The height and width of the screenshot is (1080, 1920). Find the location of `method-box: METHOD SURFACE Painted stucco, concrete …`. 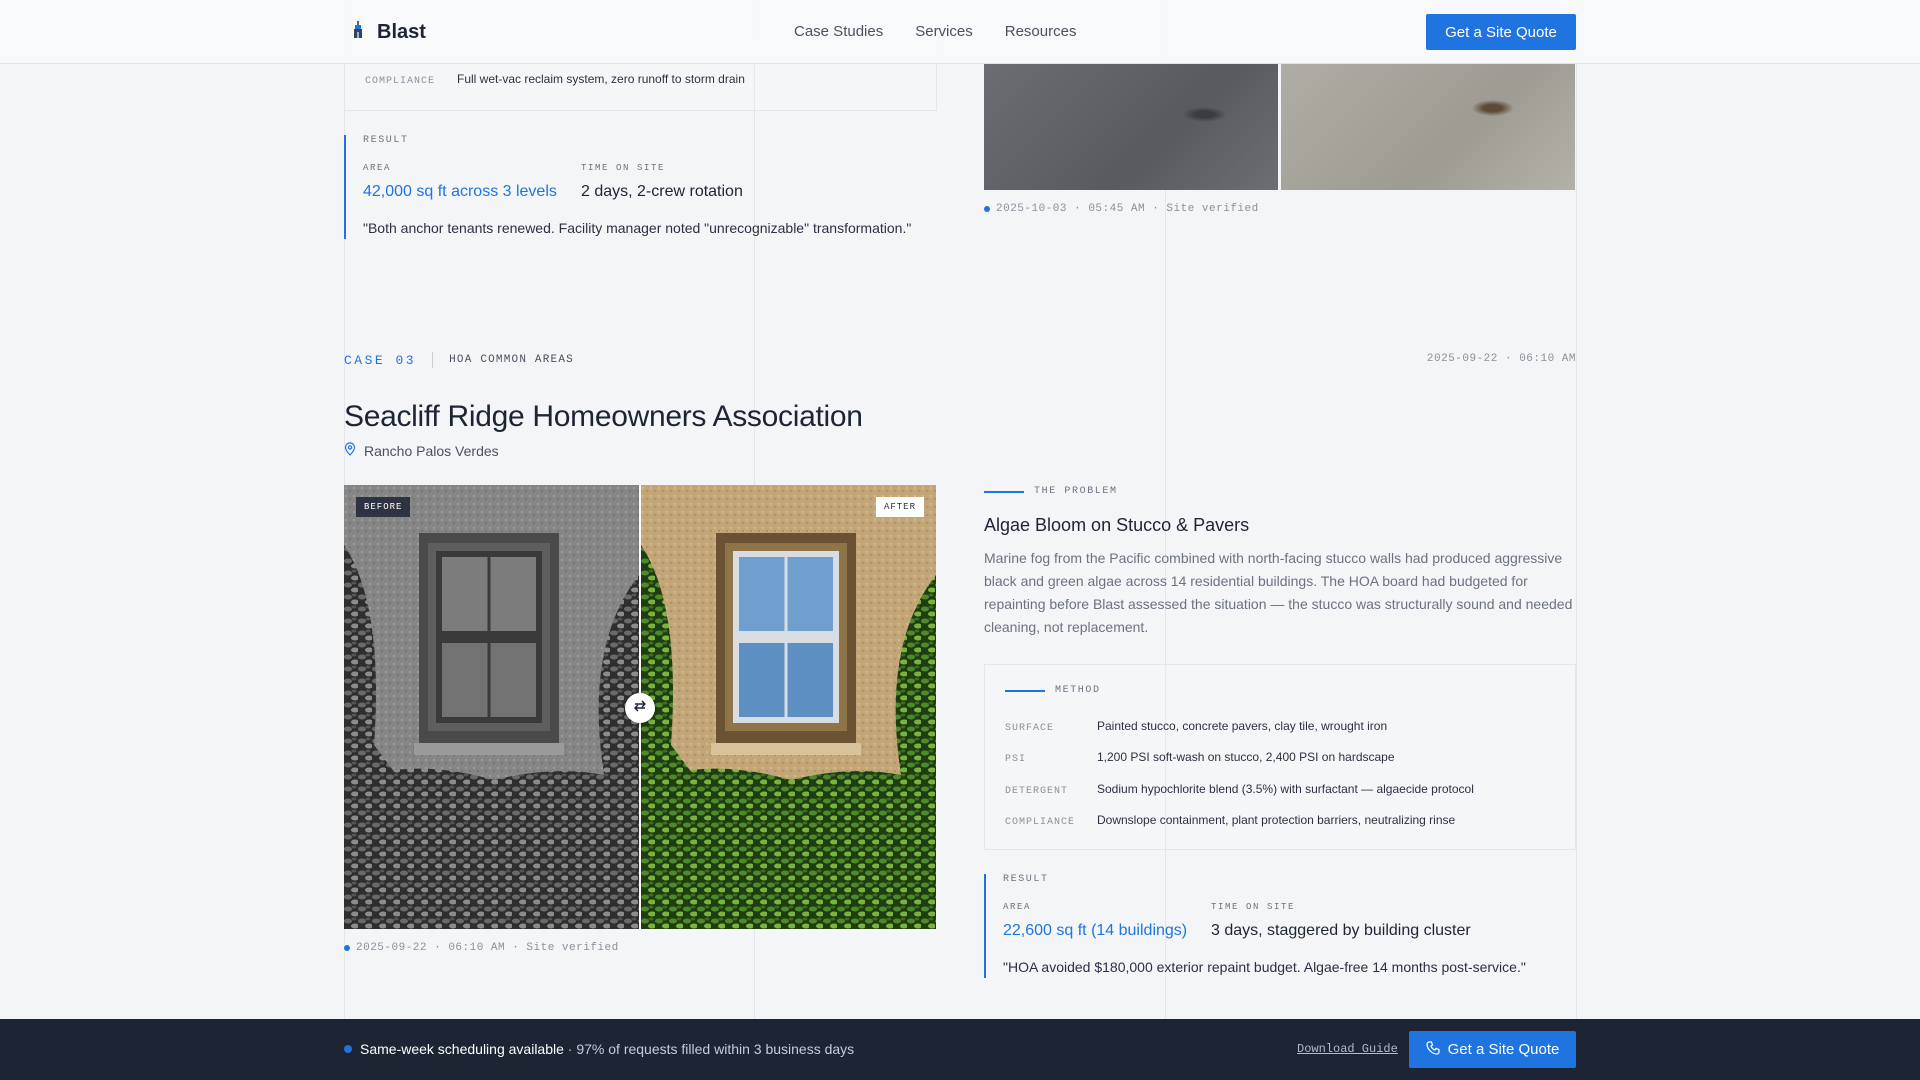

method-box: METHOD SURFACE Painted stucco, concrete … is located at coordinates (1280, 757).